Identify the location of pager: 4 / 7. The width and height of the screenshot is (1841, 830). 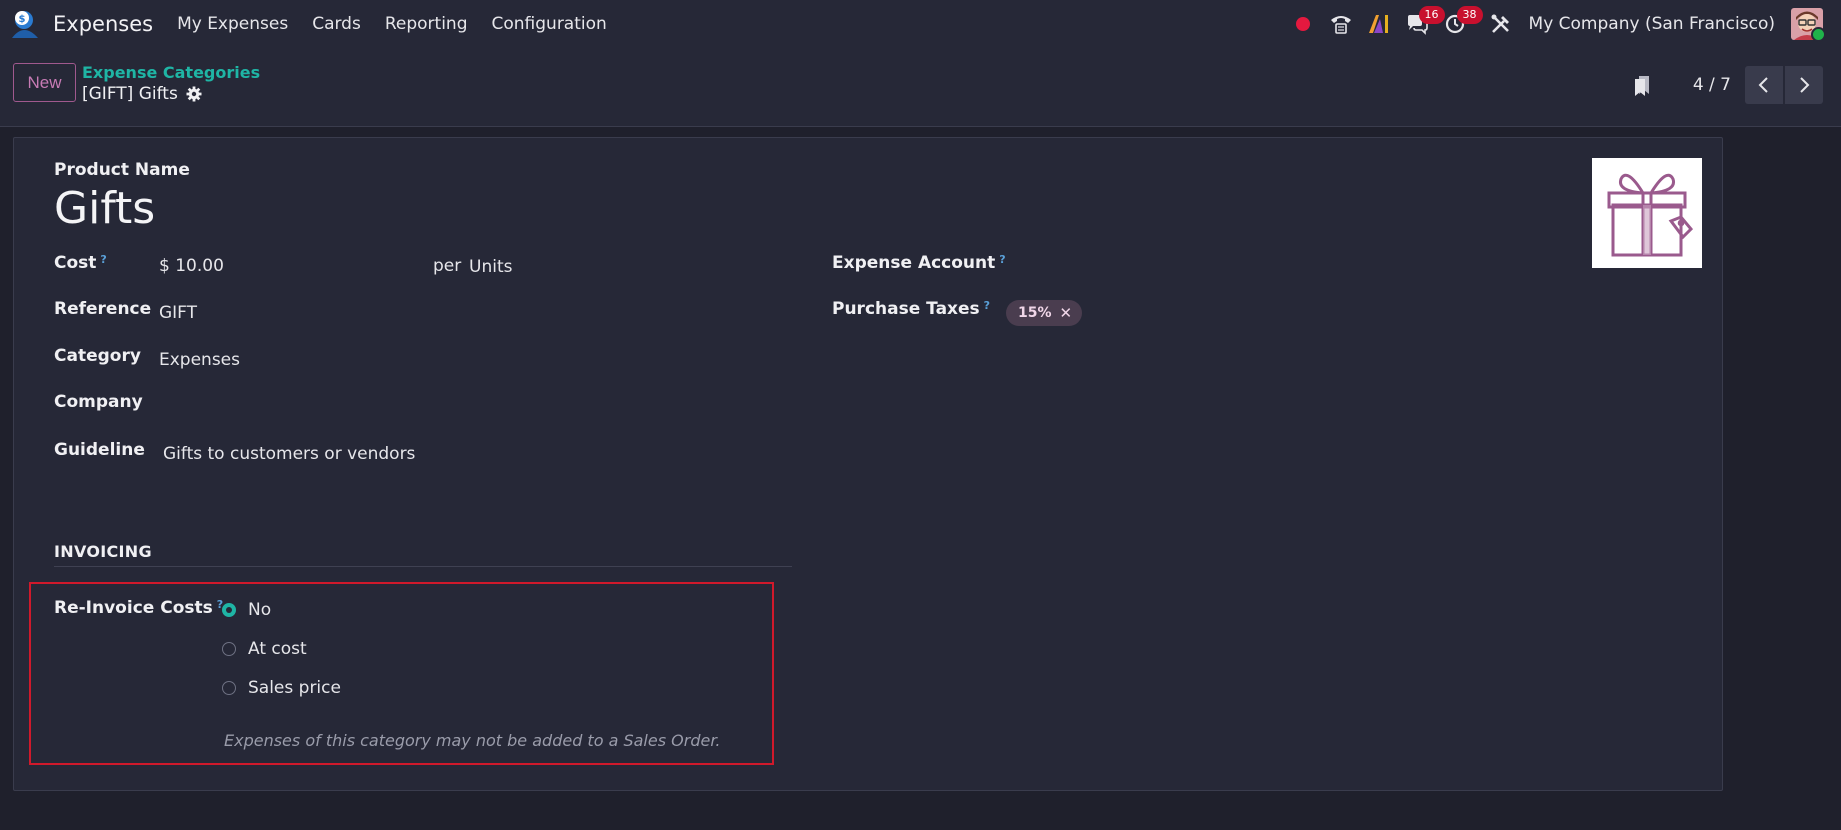
(1727, 85).